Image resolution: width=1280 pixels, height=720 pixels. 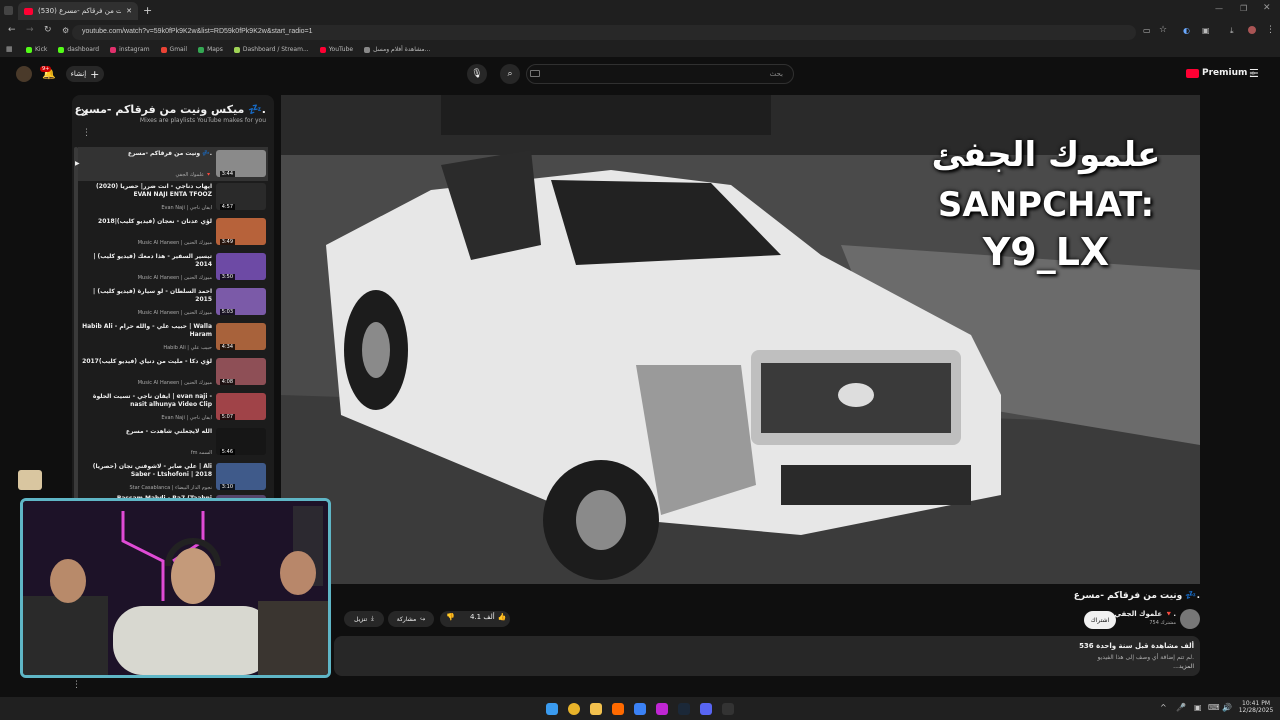 I want to click on create-button: إنشاء +, so click(x=85, y=74).